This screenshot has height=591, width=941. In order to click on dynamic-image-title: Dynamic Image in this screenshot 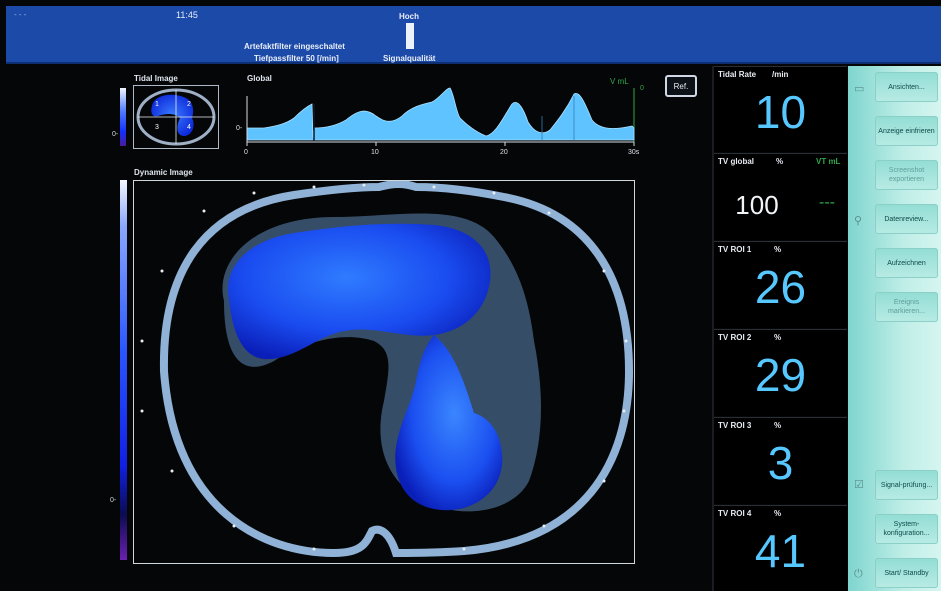, I will do `click(163, 172)`.